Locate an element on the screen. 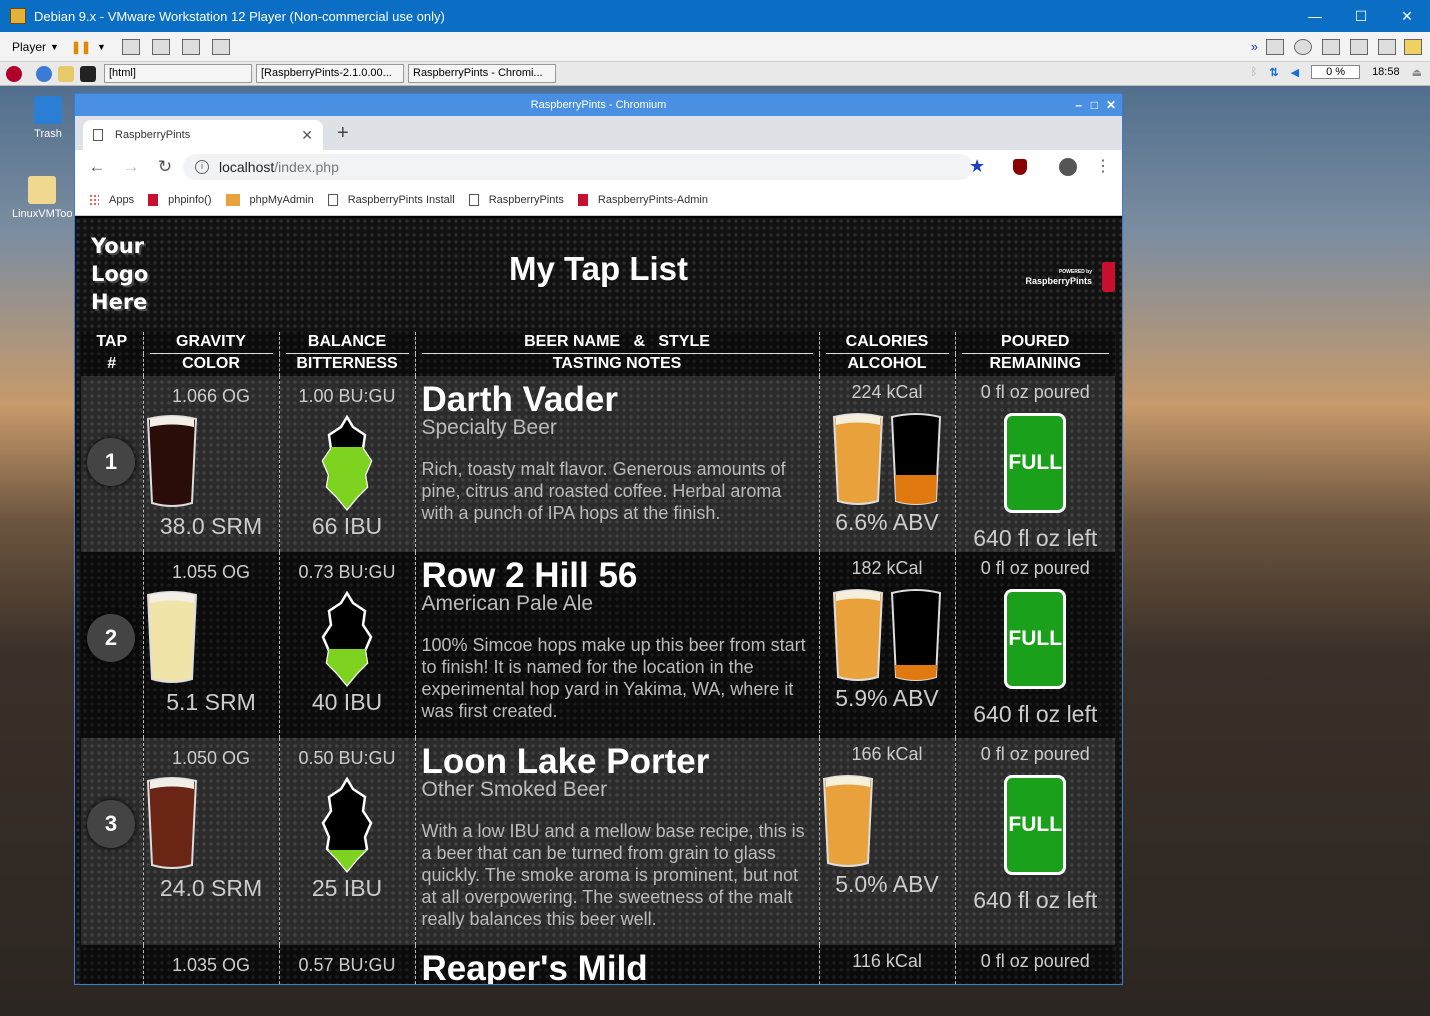  reload-button: ↻ is located at coordinates (165, 167).